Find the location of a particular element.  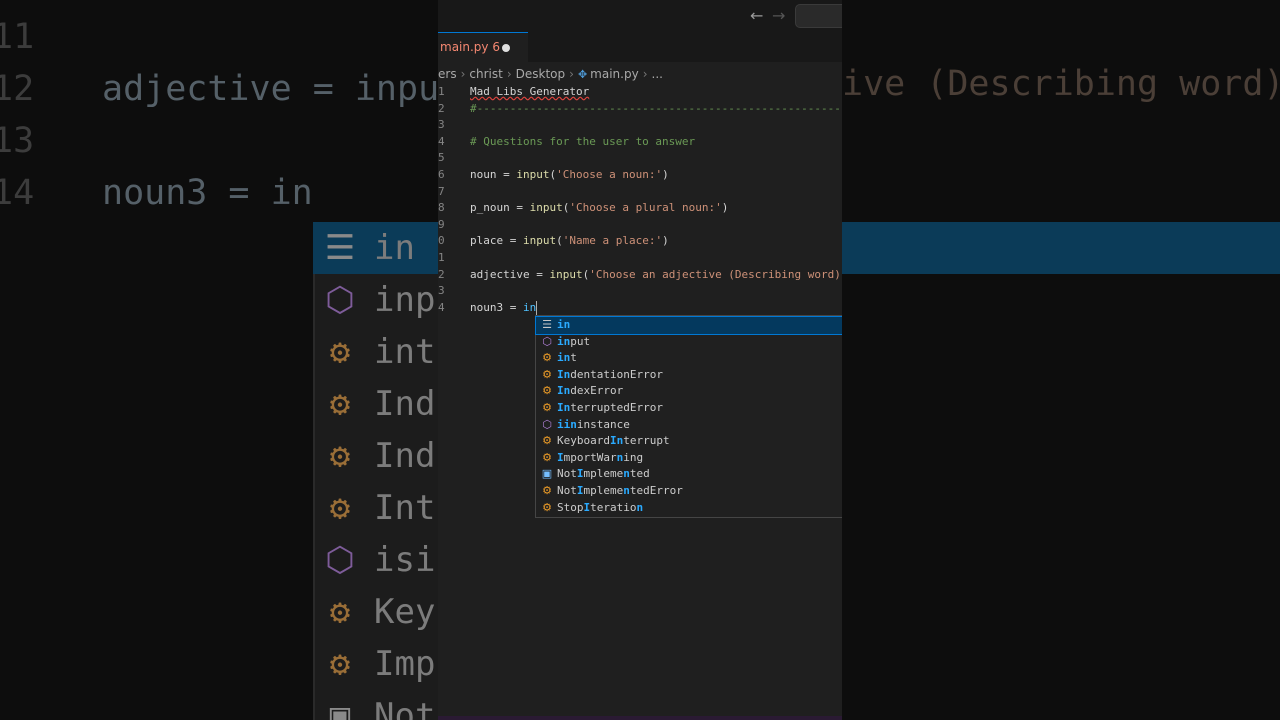

background-suggest-label: Ind is located at coordinates (405, 456).